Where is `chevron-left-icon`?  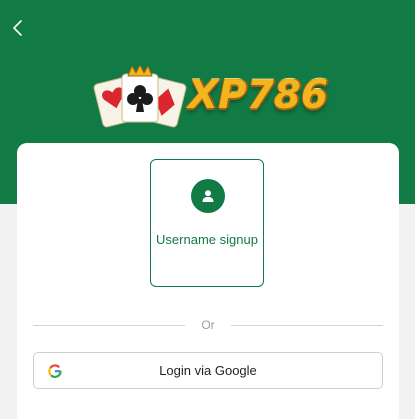 chevron-left-icon is located at coordinates (17, 28).